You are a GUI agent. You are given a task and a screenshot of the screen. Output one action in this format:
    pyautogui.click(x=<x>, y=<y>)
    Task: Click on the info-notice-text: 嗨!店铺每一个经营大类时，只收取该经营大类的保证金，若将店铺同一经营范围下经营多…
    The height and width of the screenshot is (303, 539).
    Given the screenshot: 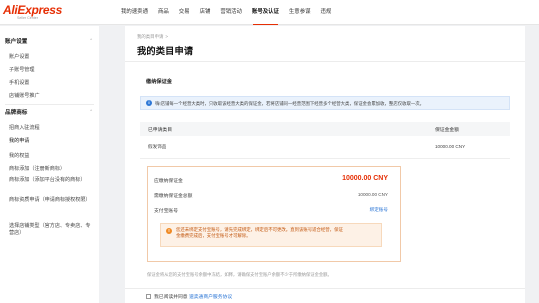 What is the action you would take?
    pyautogui.click(x=290, y=103)
    